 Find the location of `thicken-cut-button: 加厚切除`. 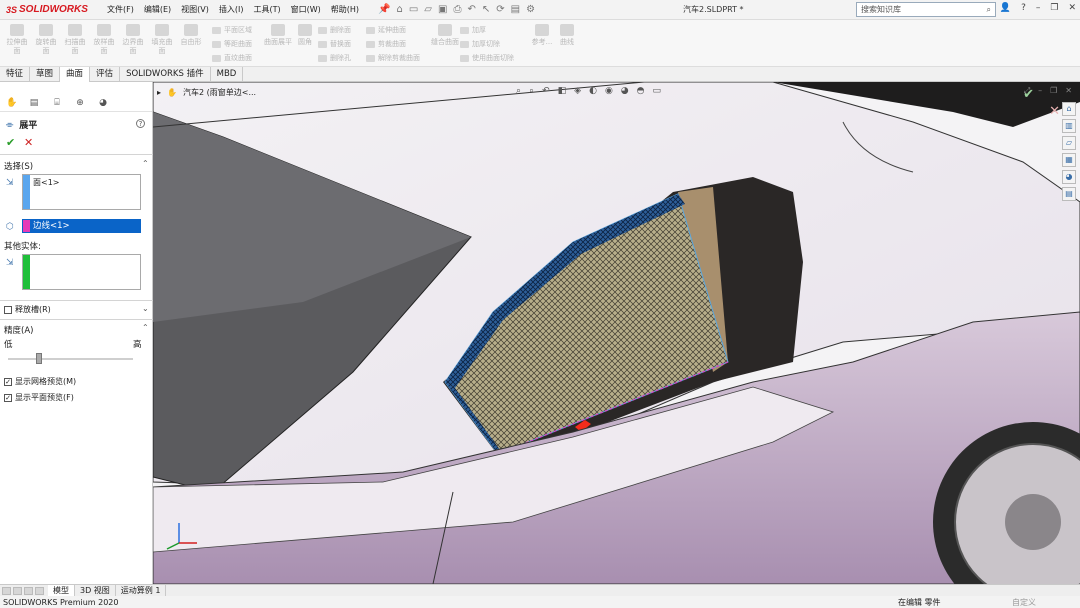

thicken-cut-button: 加厚切除 is located at coordinates (480, 44).